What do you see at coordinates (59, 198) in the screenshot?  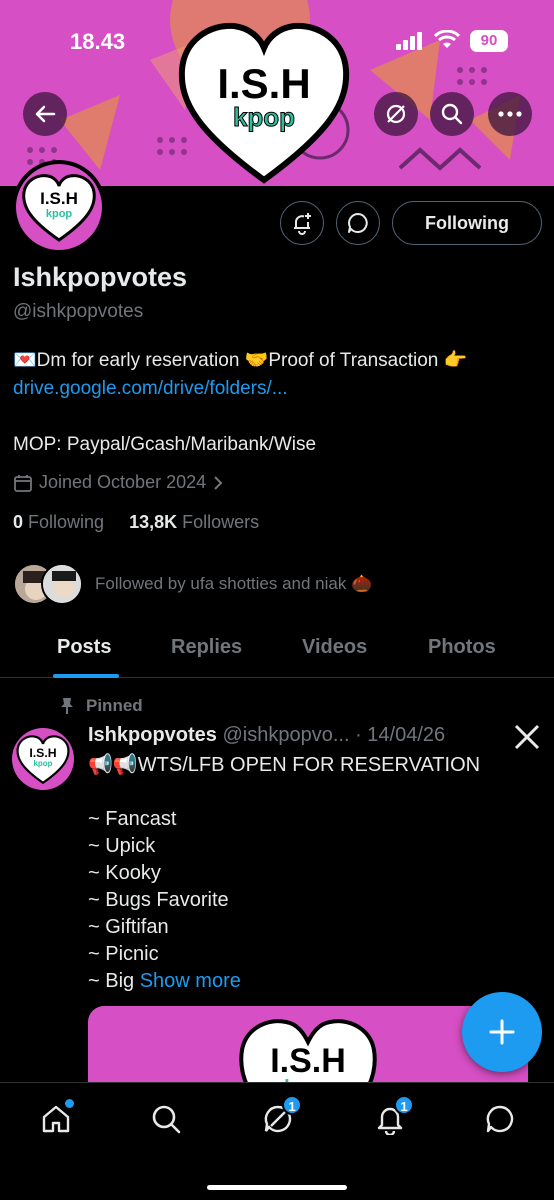 I see `avatar-logo-text: I.S.H` at bounding box center [59, 198].